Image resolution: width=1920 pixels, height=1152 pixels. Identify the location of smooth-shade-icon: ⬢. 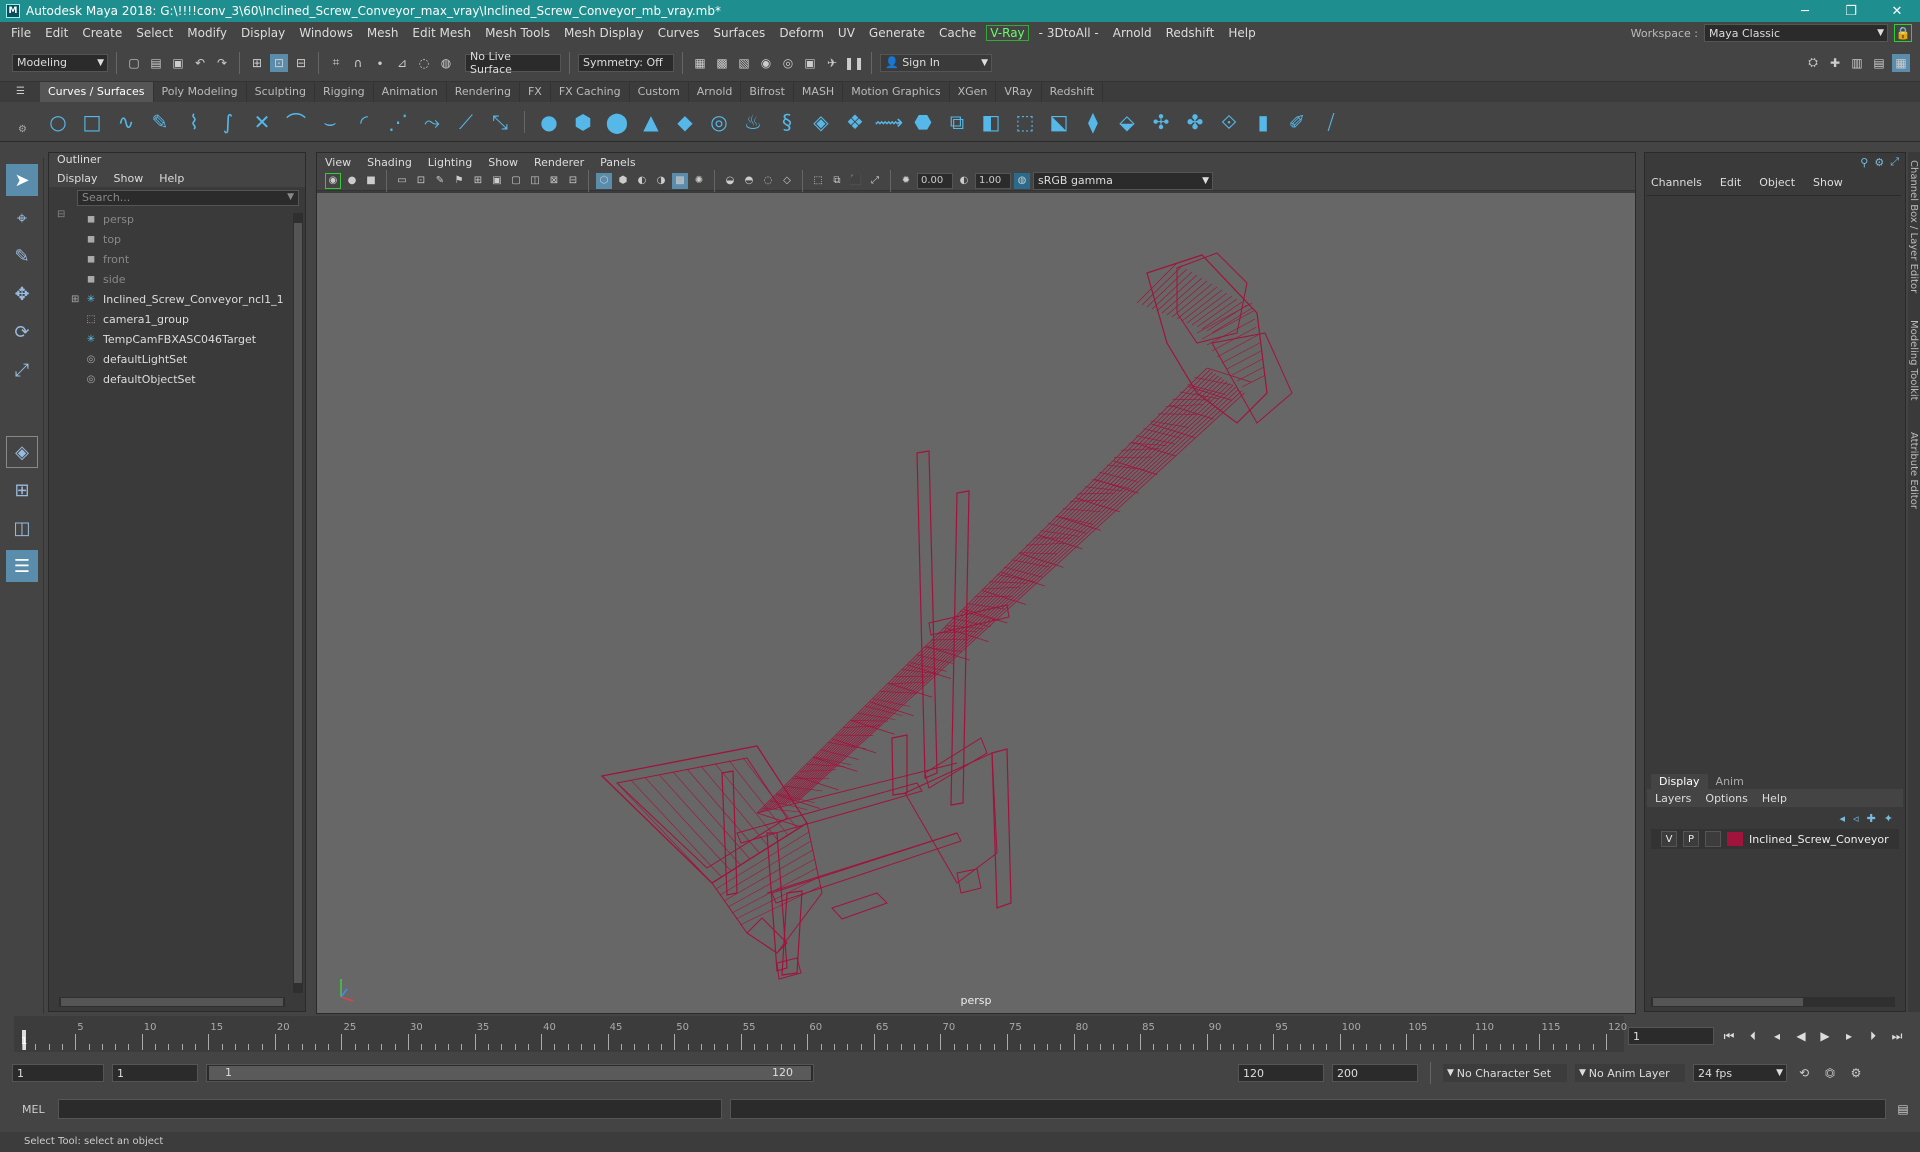
(623, 181).